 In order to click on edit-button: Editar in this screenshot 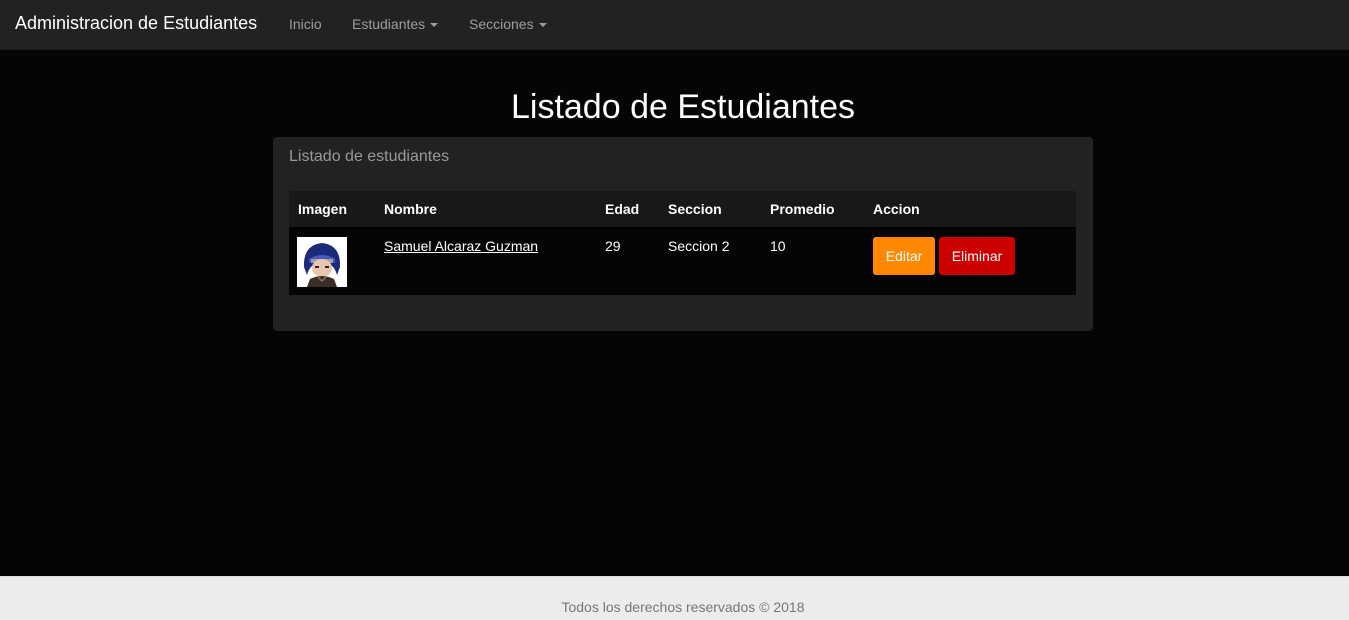, I will do `click(904, 256)`.